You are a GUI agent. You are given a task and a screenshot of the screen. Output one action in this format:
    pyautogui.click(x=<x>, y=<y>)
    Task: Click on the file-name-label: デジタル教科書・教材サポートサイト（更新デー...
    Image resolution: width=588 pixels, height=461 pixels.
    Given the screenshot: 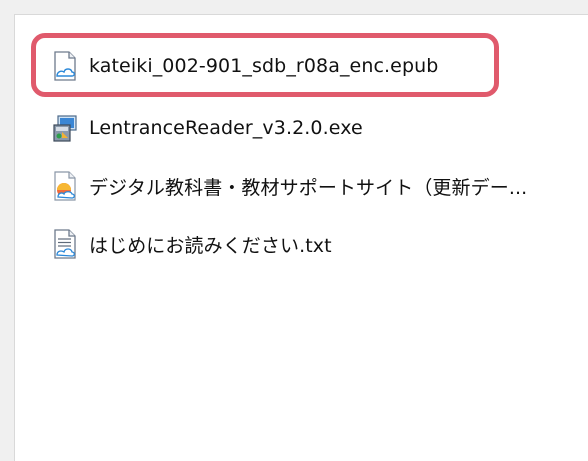 What is the action you would take?
    pyautogui.click(x=308, y=187)
    